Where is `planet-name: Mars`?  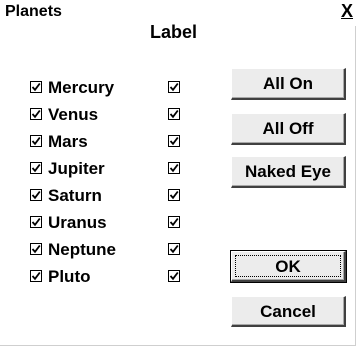 planet-name: Mars is located at coordinates (68, 141).